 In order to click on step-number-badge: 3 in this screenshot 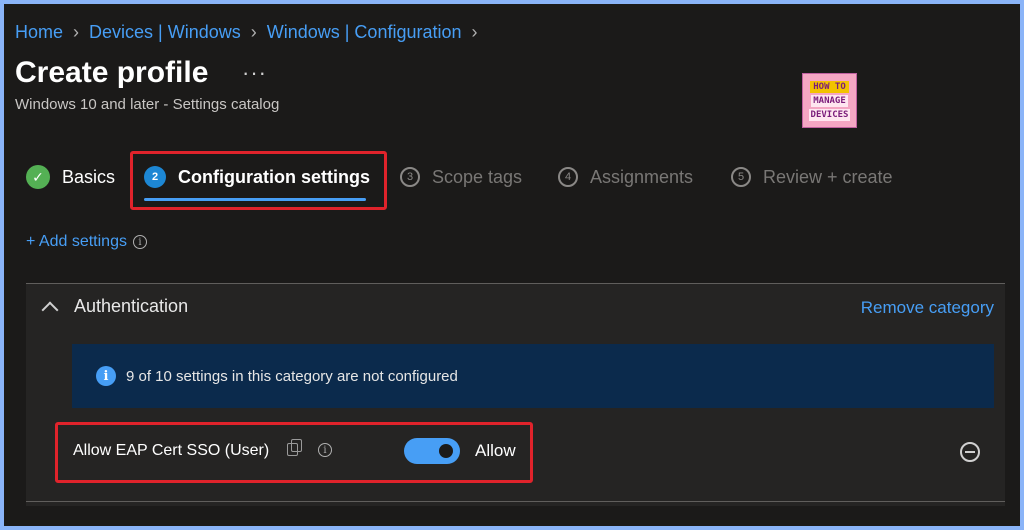, I will do `click(410, 177)`.